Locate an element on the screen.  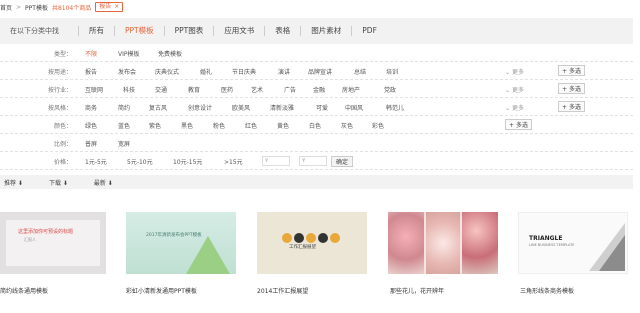
product-caption: 那些花儿，花开辨年 is located at coordinates (417, 290).